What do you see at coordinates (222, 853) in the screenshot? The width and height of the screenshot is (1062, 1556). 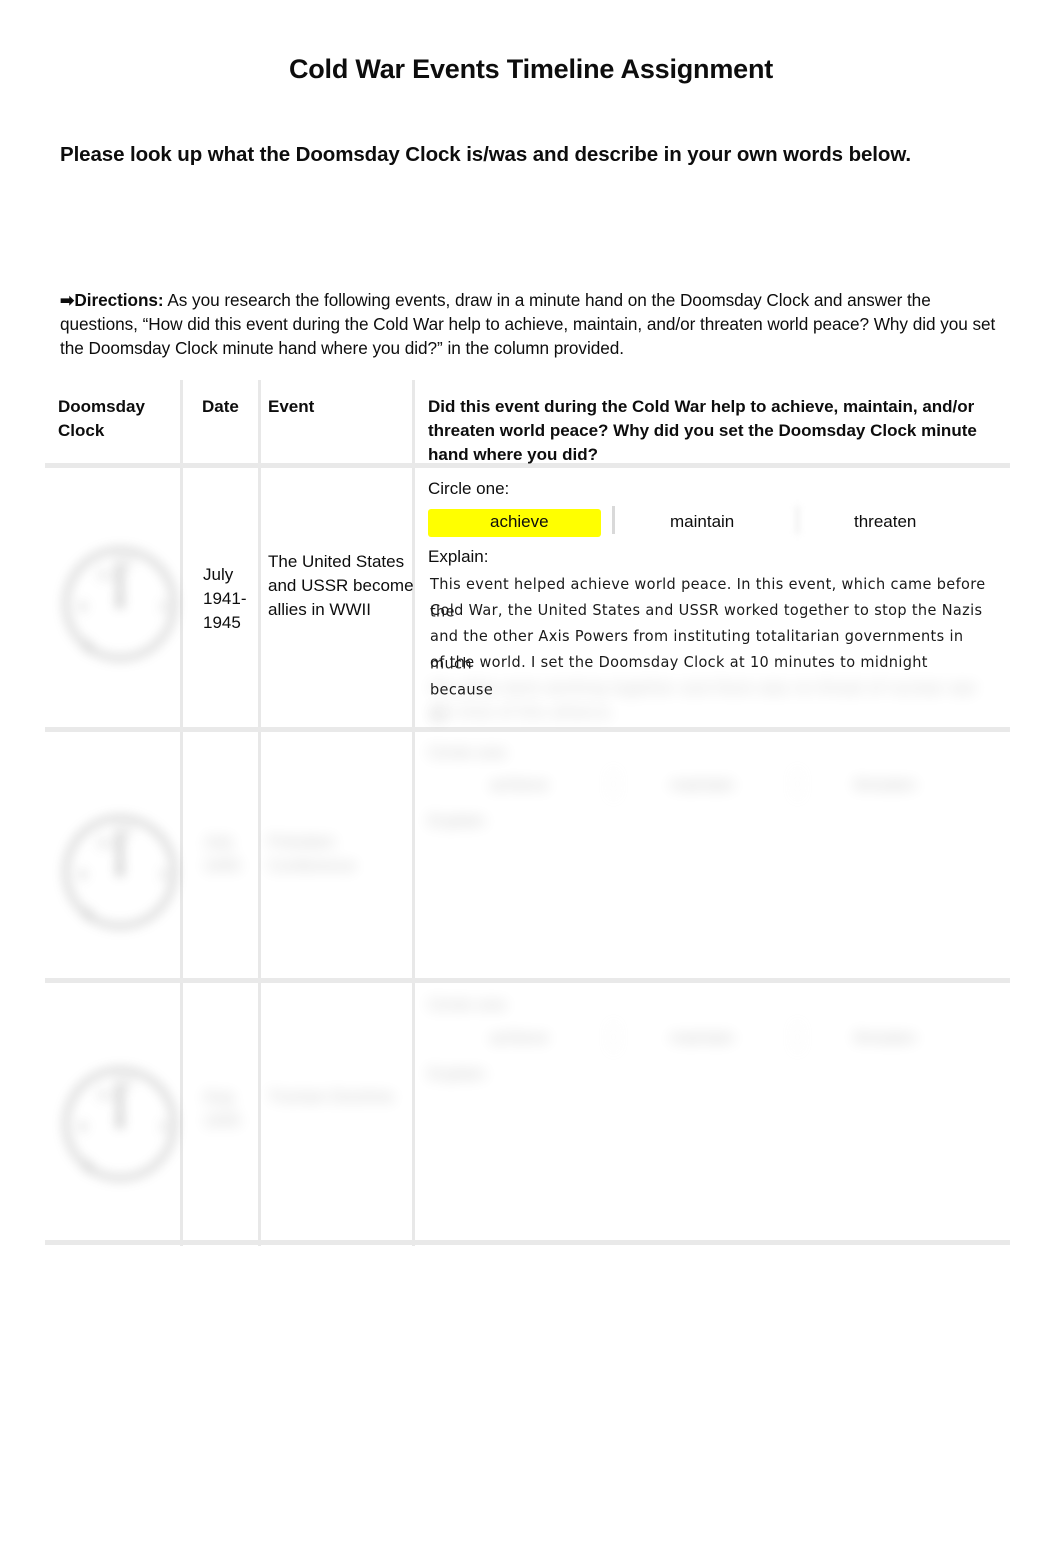 I see `row-2-date: July 1945` at bounding box center [222, 853].